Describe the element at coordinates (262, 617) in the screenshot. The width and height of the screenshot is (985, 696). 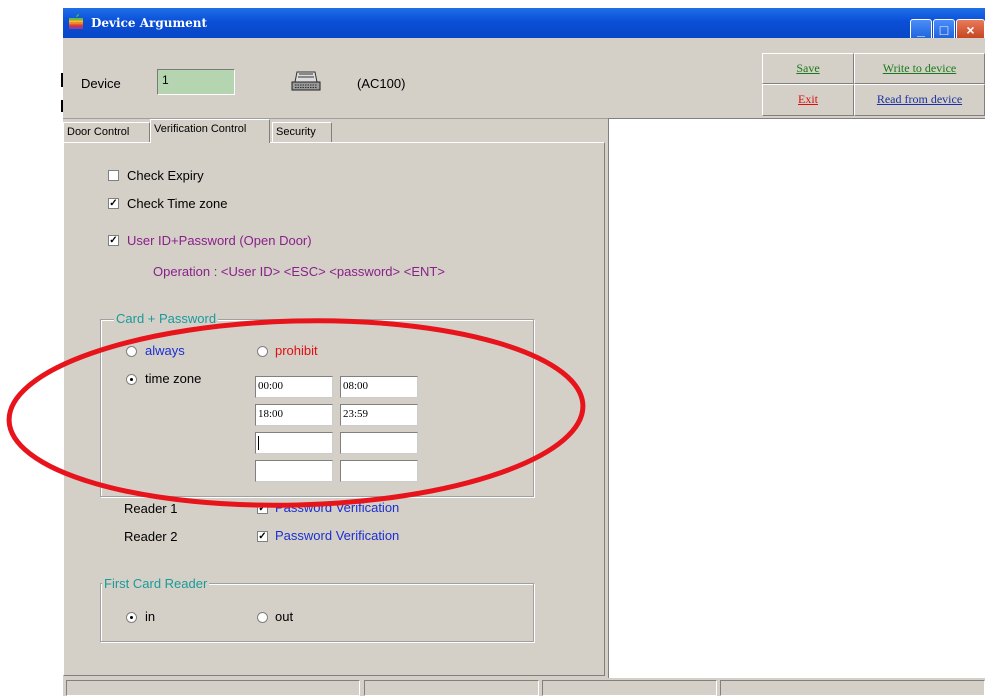
I see `out-radio` at that location.